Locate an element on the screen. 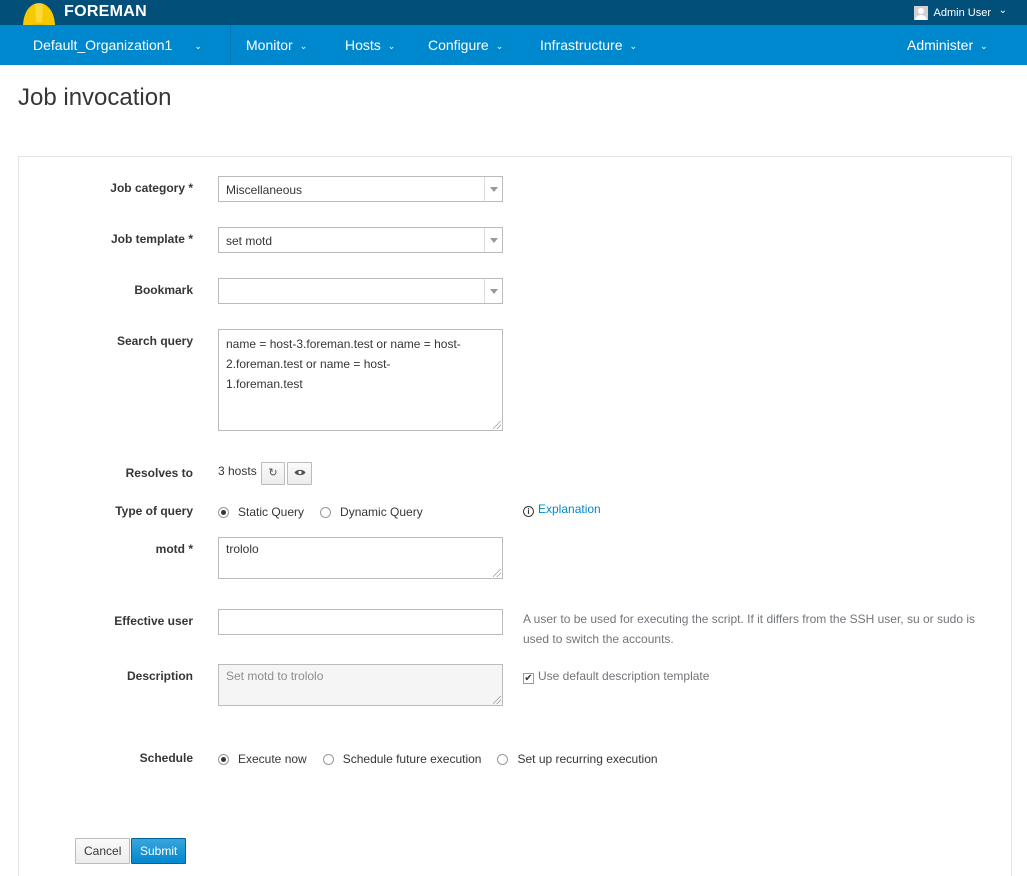 The width and height of the screenshot is (1027, 876). use-default-description-checkbox: ✔ is located at coordinates (528, 678).